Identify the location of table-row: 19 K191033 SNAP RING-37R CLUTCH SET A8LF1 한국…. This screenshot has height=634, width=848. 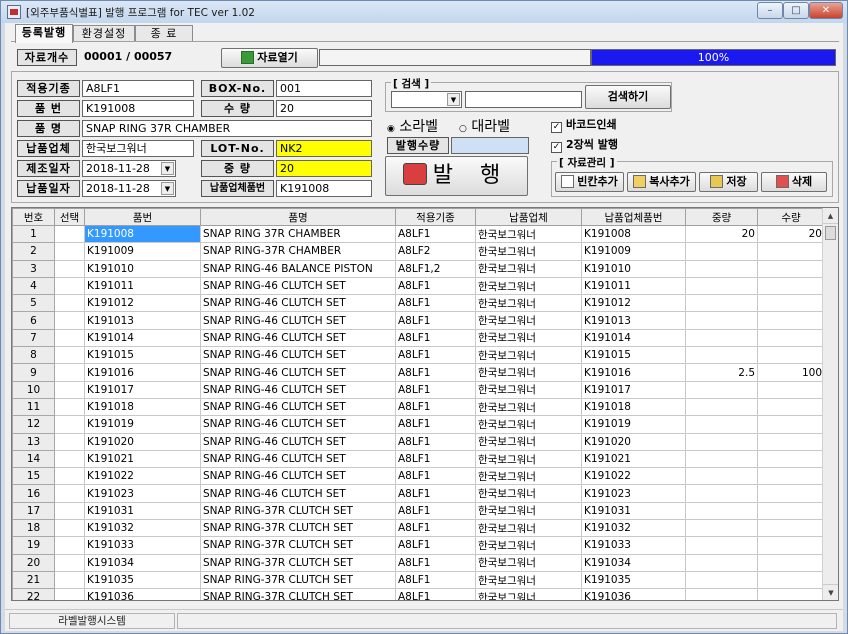
(418, 545).